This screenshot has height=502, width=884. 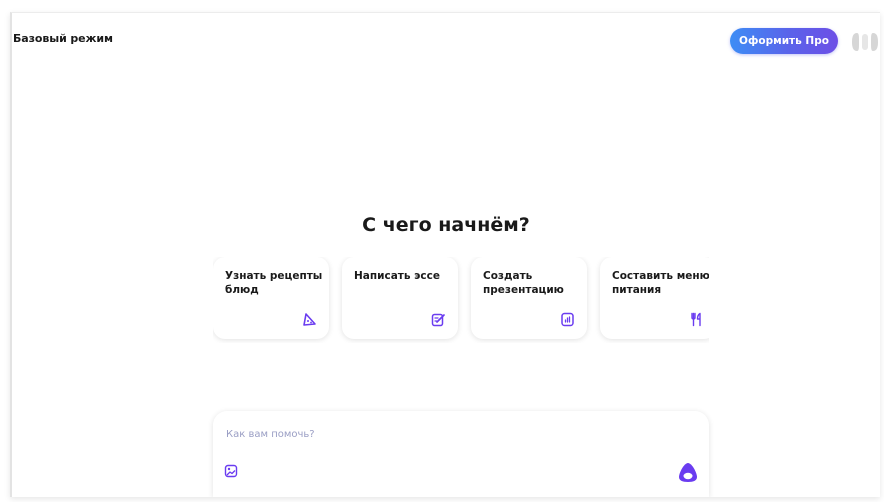 What do you see at coordinates (567, 319) in the screenshot?
I see `presentation-chart-icon` at bounding box center [567, 319].